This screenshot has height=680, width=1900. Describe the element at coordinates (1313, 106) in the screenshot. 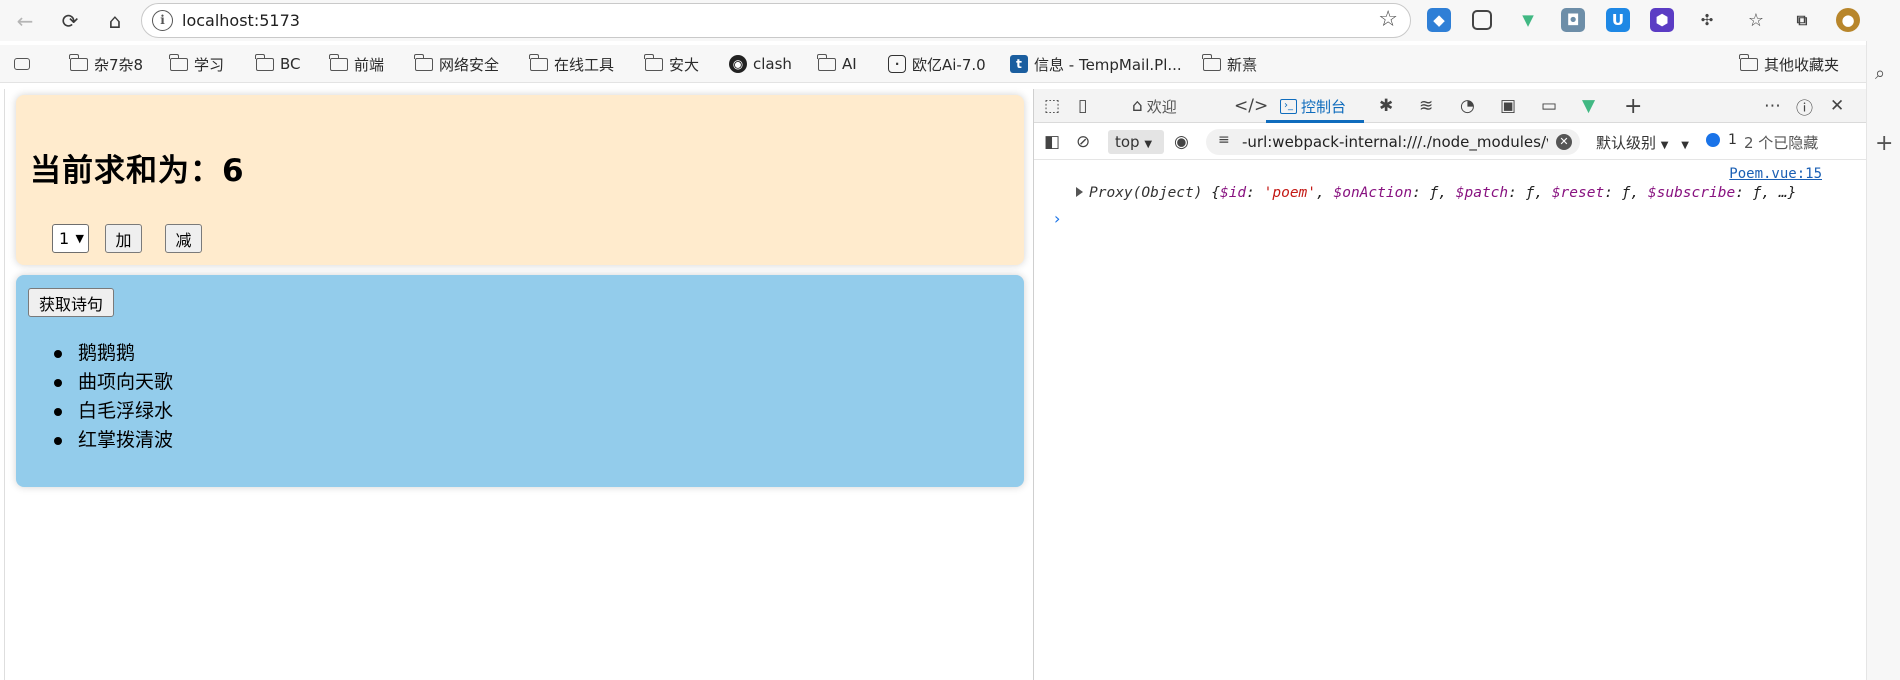

I see `tab-console: ›_ 控制台` at that location.